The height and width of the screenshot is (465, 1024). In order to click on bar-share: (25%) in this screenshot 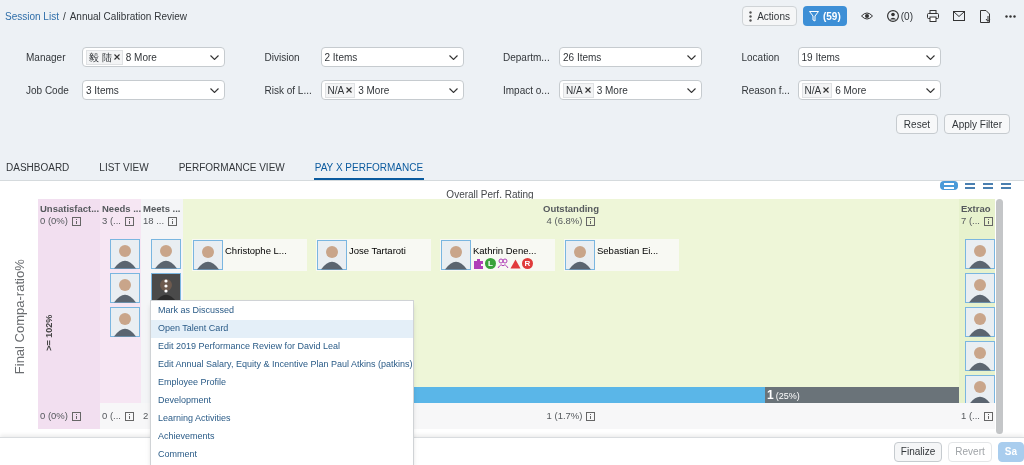, I will do `click(787, 396)`.